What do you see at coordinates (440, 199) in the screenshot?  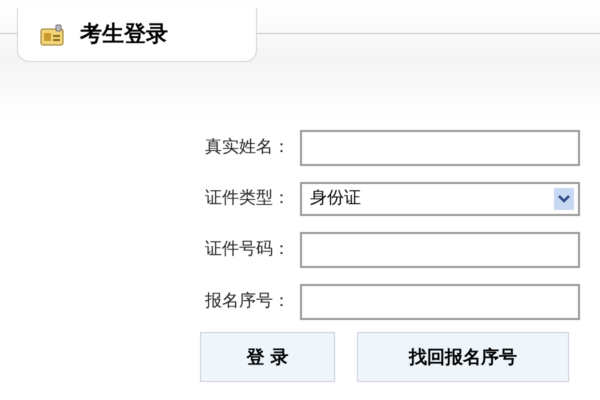 I see `dropdown: 身份证` at bounding box center [440, 199].